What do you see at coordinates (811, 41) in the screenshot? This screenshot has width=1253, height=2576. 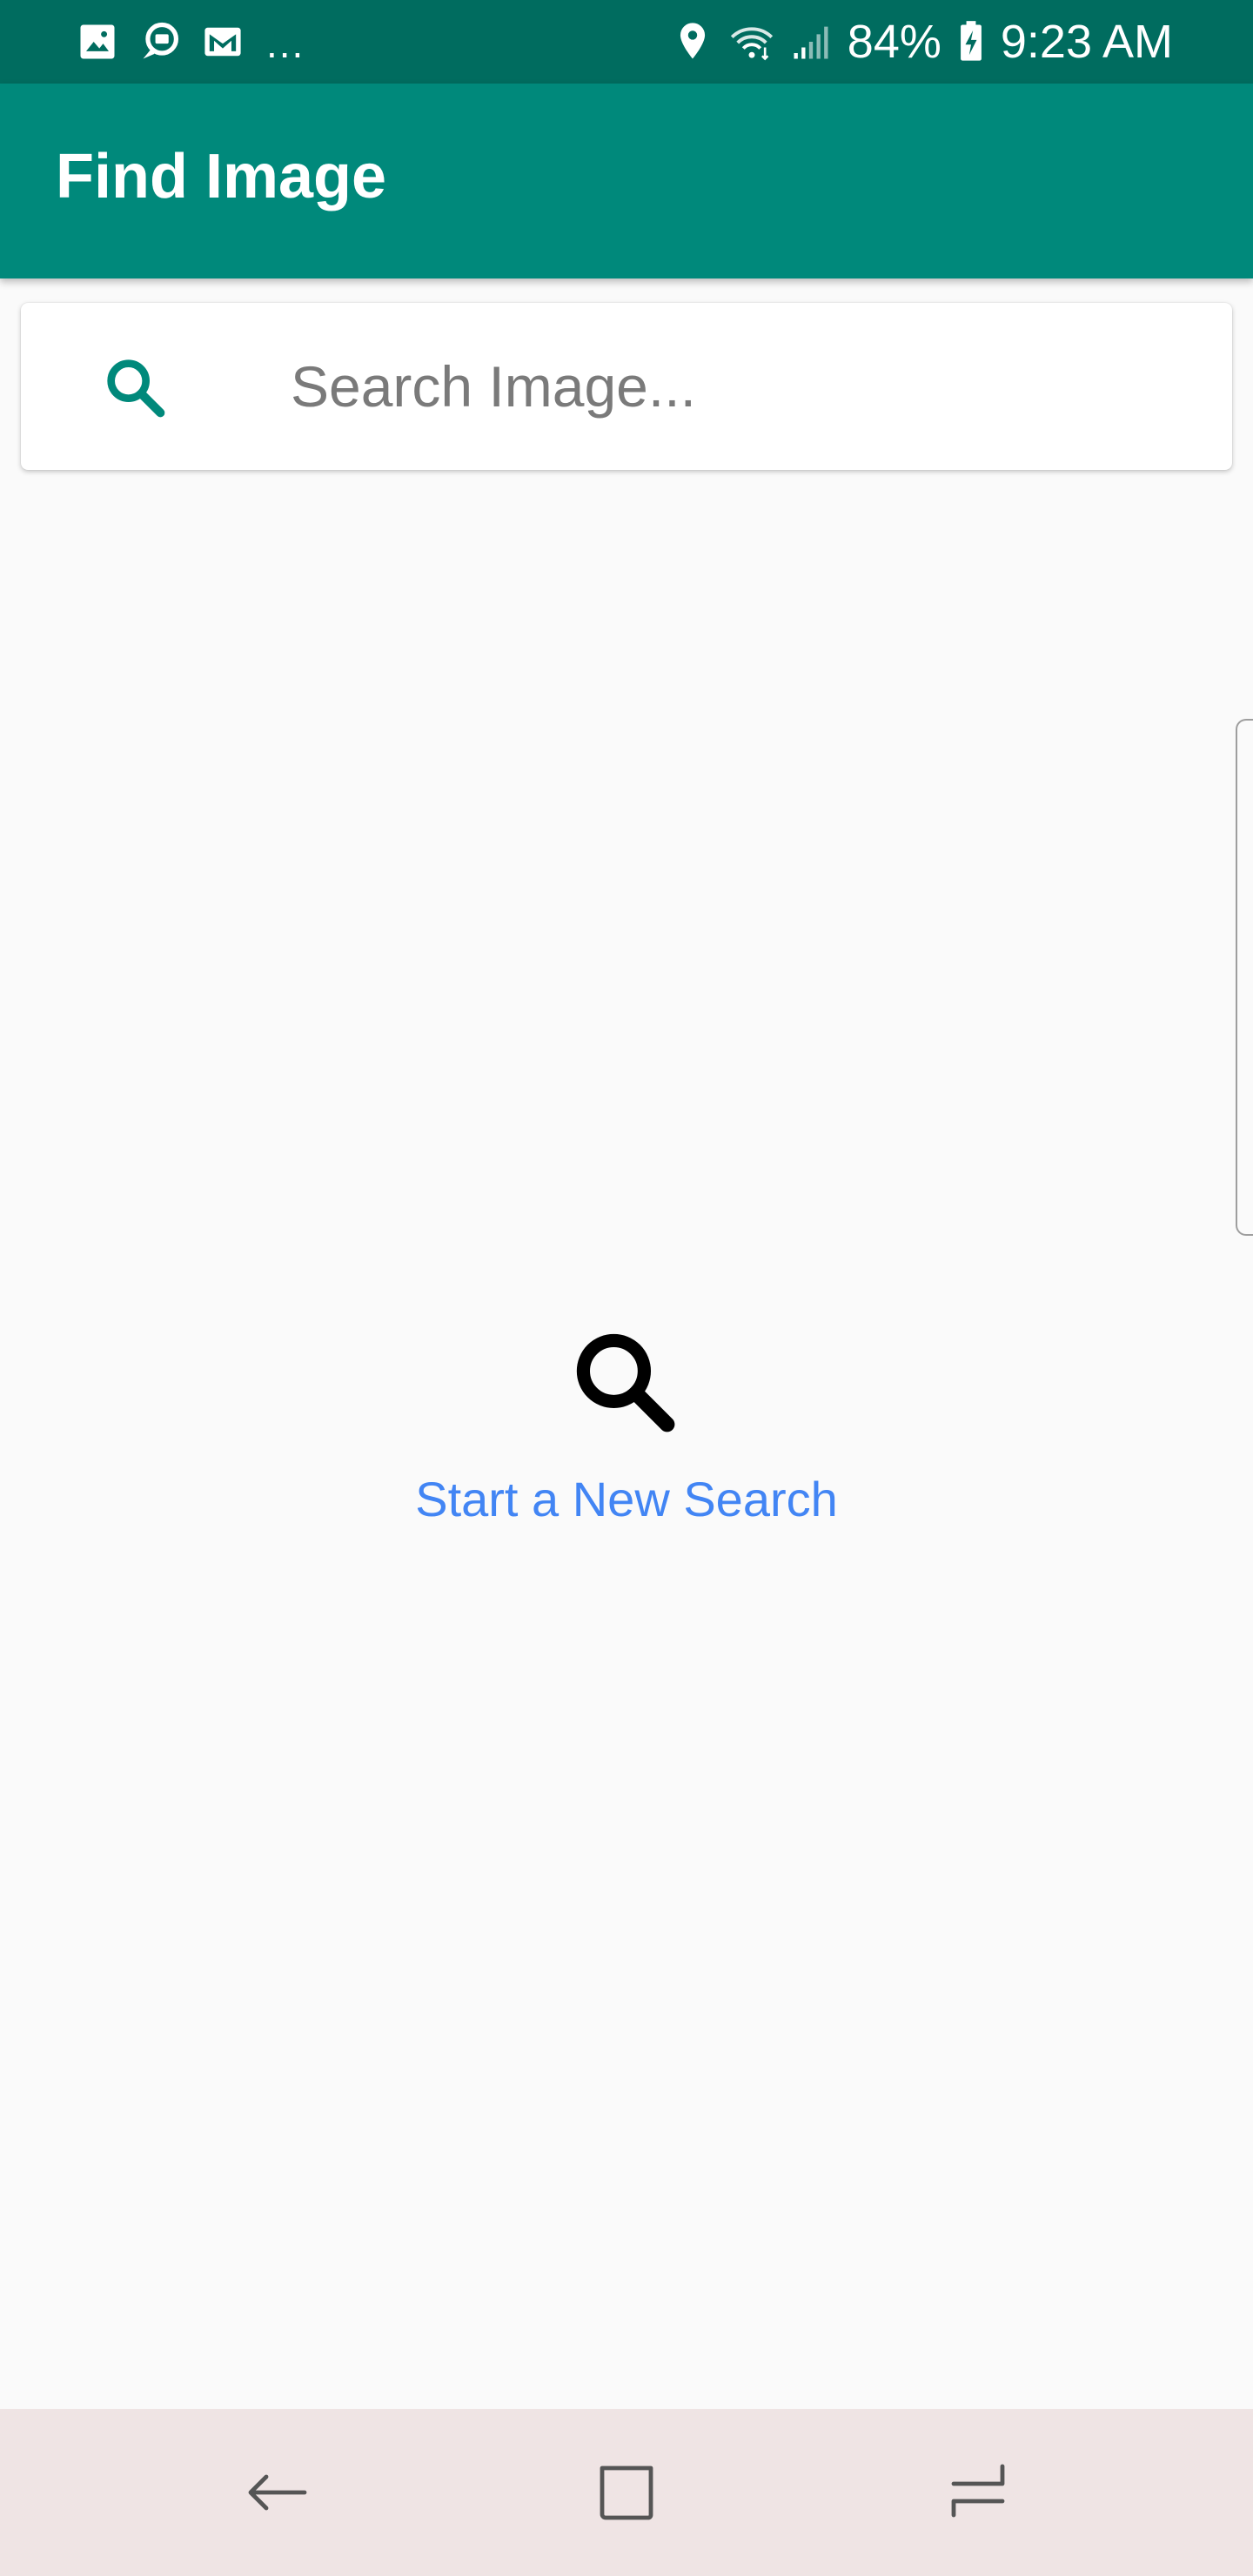 I see `cell-signal-icon` at bounding box center [811, 41].